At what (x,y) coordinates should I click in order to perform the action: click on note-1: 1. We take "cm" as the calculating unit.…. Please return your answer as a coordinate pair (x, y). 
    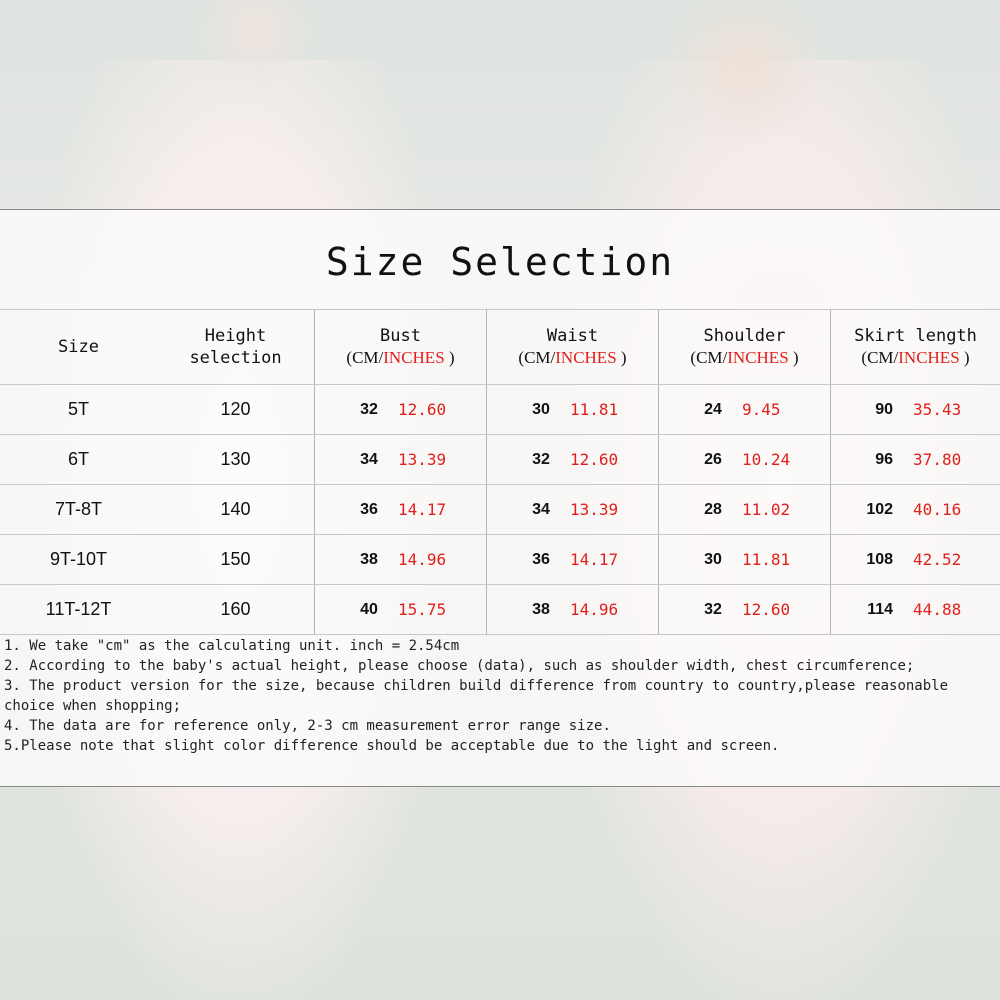
    Looking at the image, I should click on (232, 646).